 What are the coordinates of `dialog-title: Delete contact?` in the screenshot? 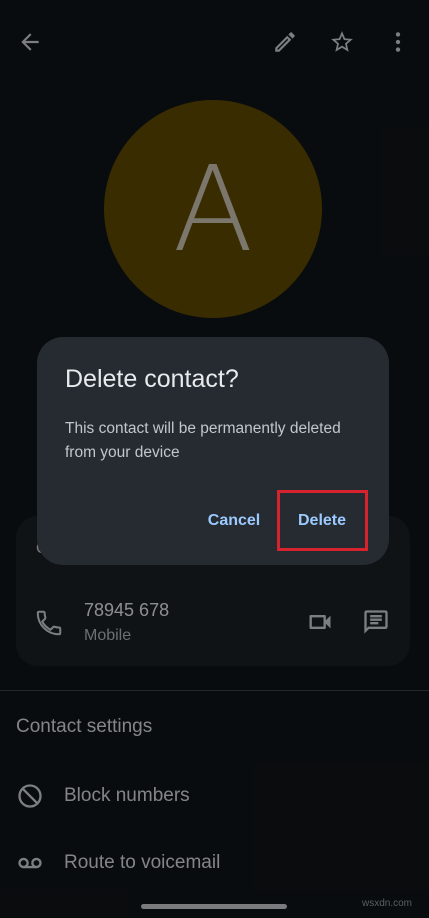 It's located at (152, 379).